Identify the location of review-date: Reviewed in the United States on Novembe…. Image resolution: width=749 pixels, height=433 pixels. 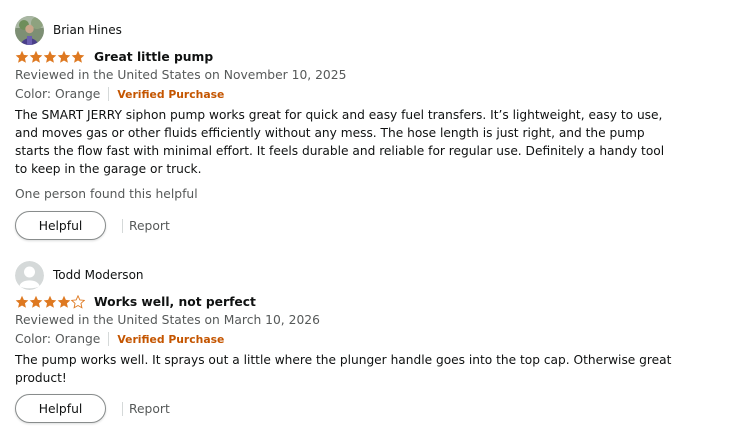
(181, 75).